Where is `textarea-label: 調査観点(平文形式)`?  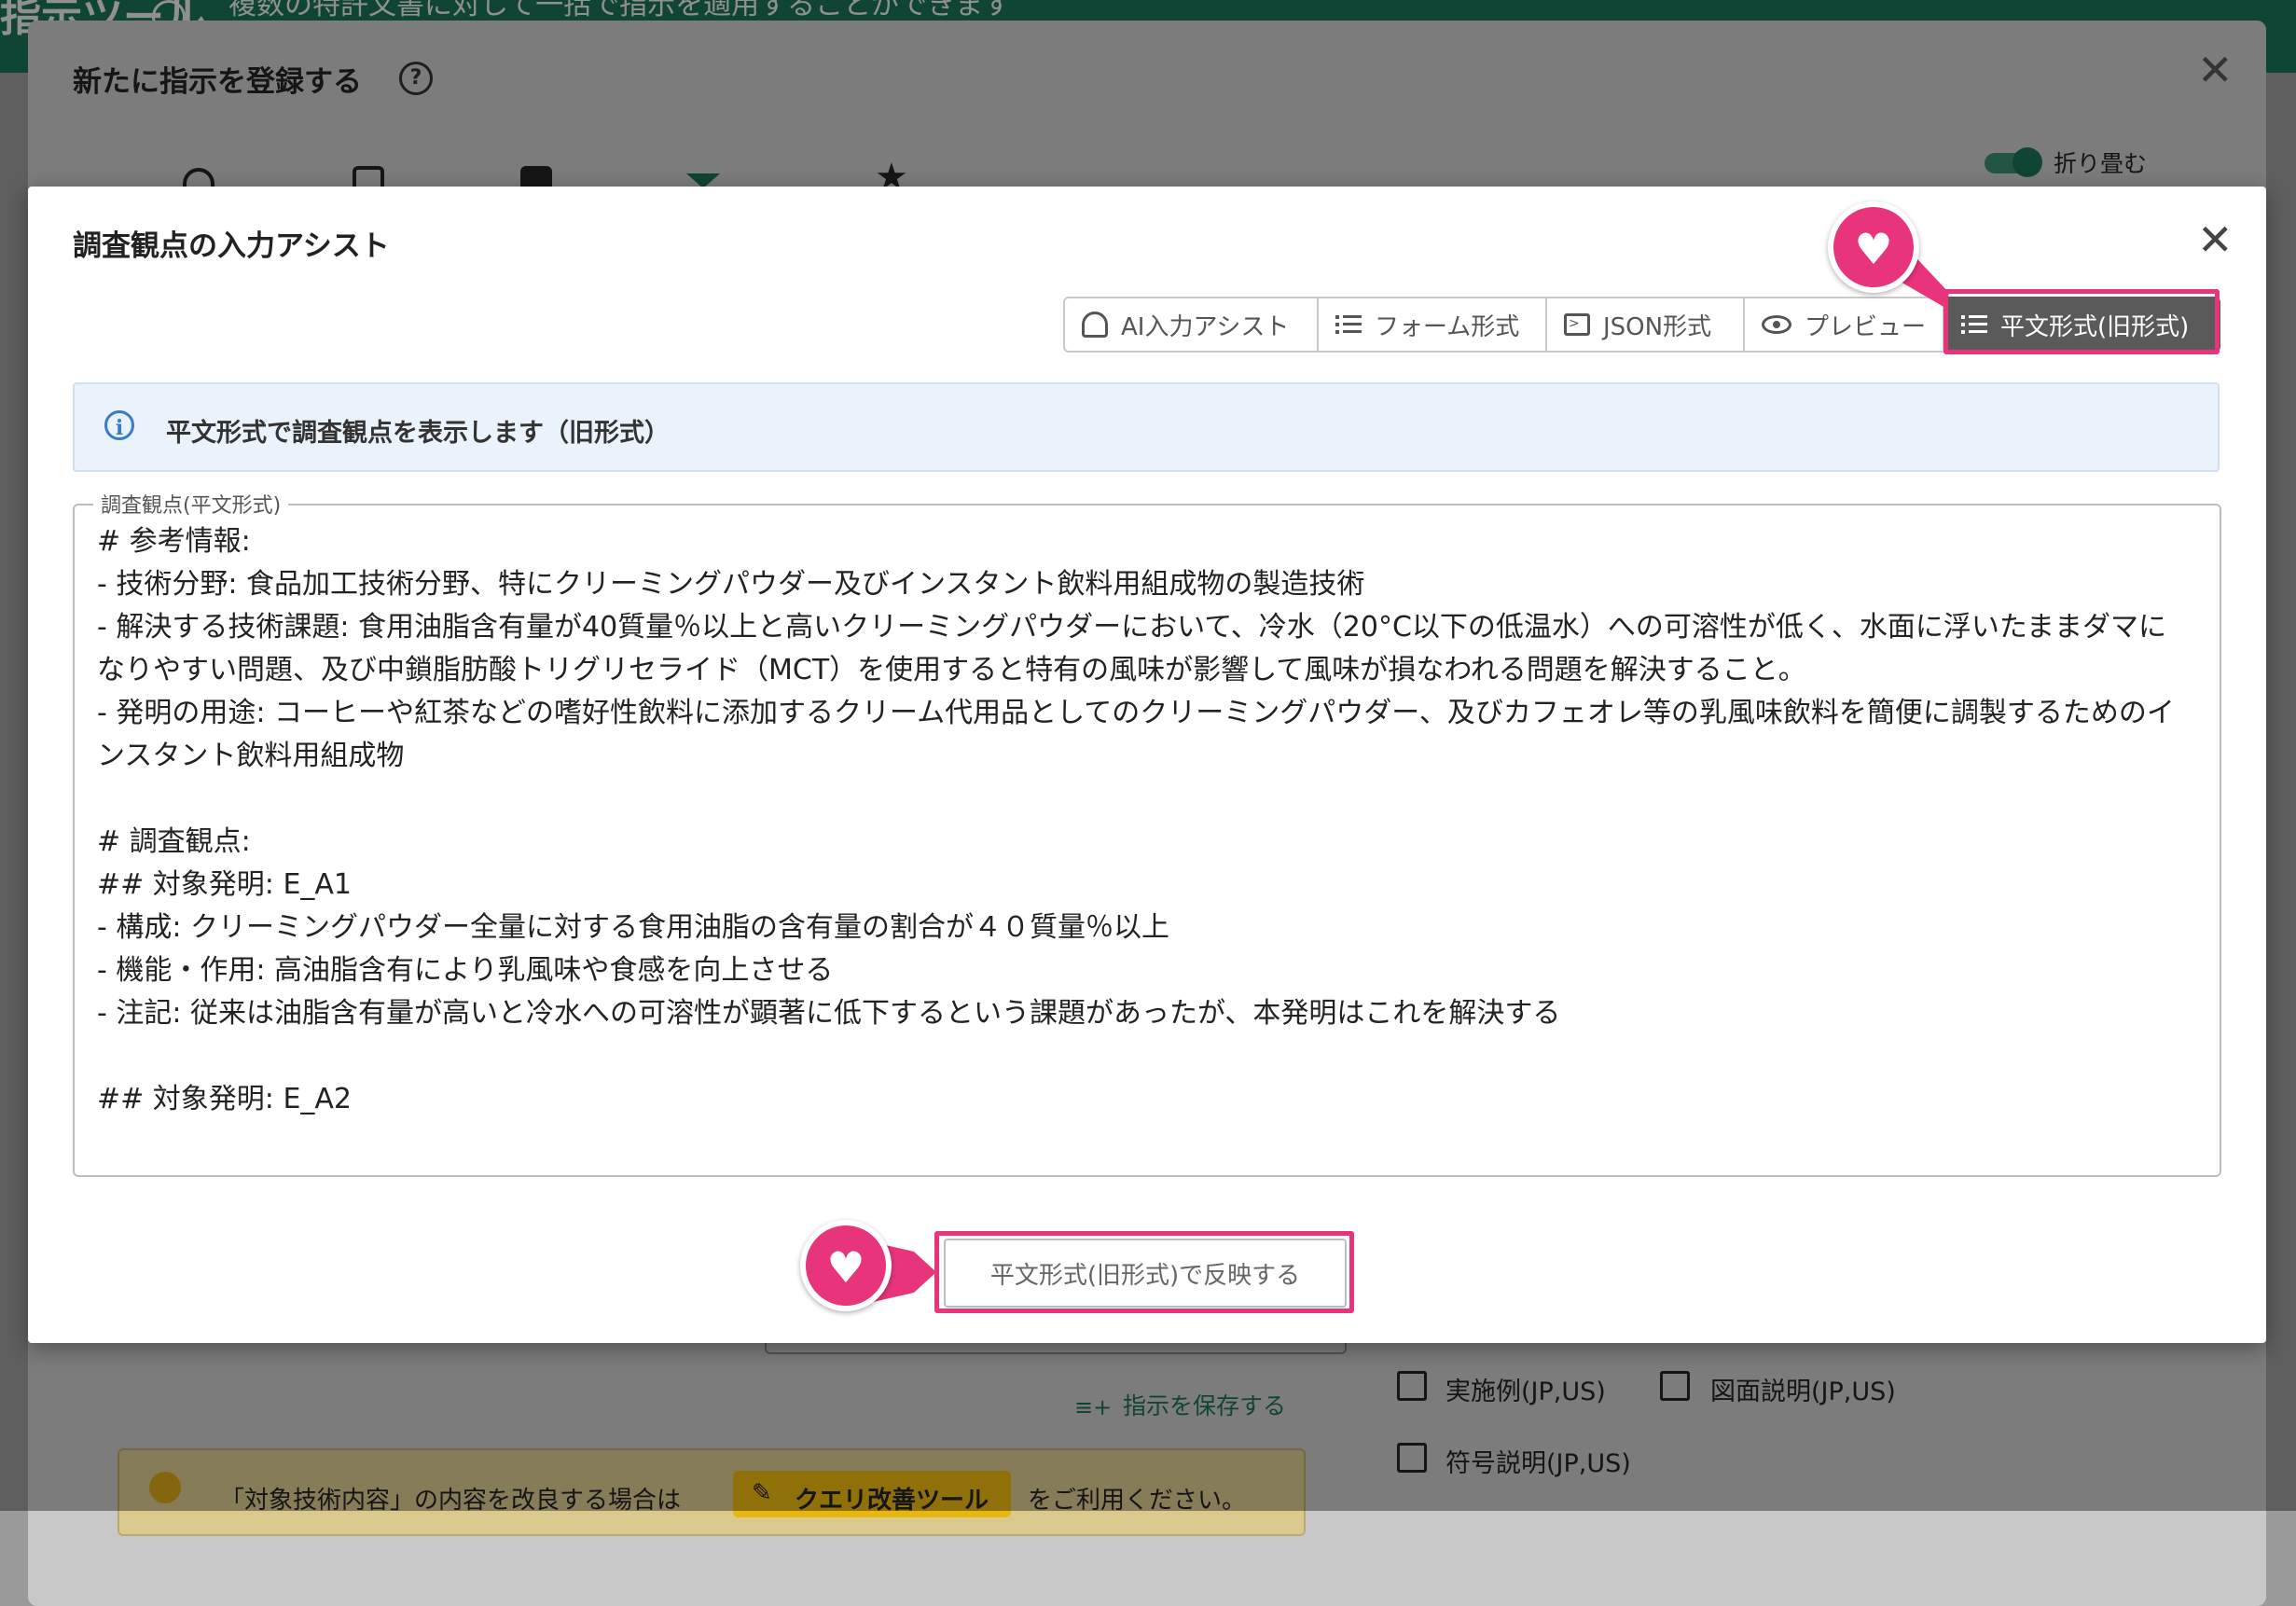
textarea-label: 調査観点(平文形式) is located at coordinates (191, 504).